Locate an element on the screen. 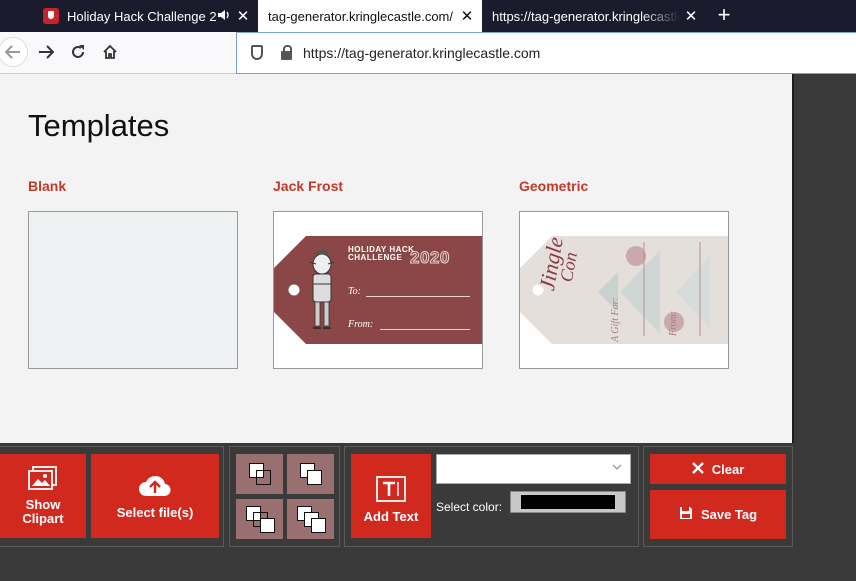 The image size is (856, 581). tab-label: https://tag-generator.kringlecastle.com is located at coordinates (586, 16).